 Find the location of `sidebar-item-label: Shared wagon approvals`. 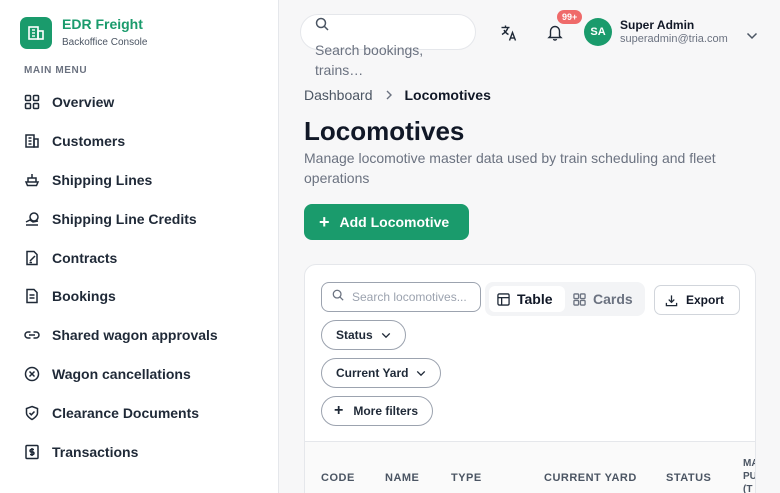

sidebar-item-label: Shared wagon approvals is located at coordinates (135, 335).